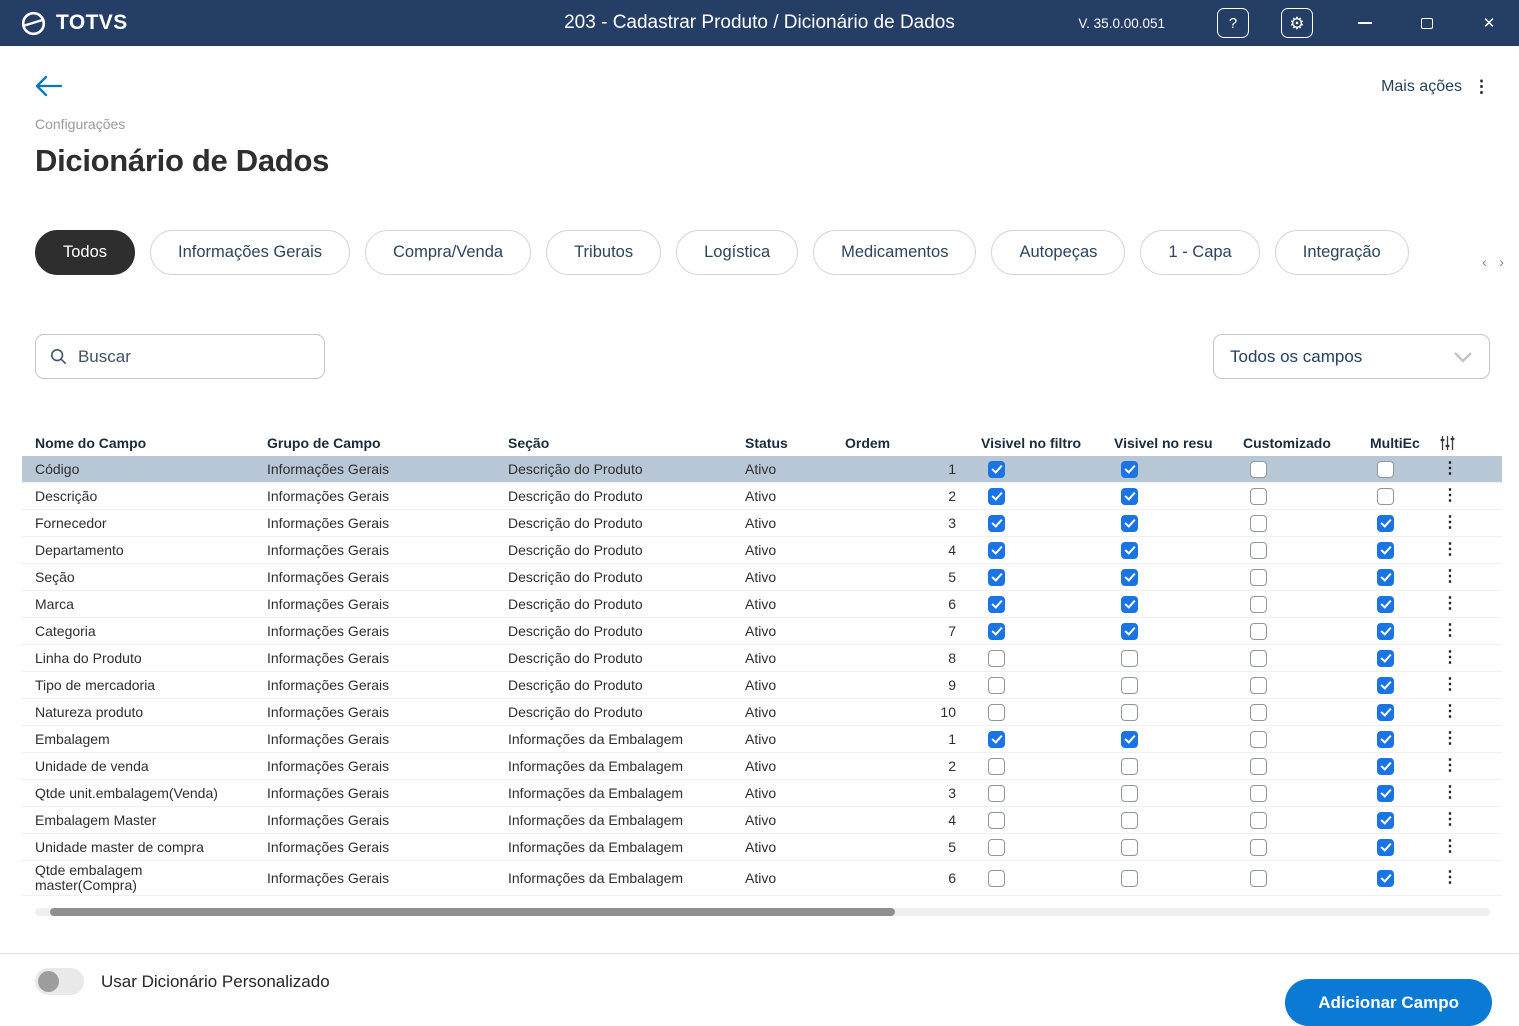  What do you see at coordinates (1427, 23) in the screenshot?
I see `maximize-button` at bounding box center [1427, 23].